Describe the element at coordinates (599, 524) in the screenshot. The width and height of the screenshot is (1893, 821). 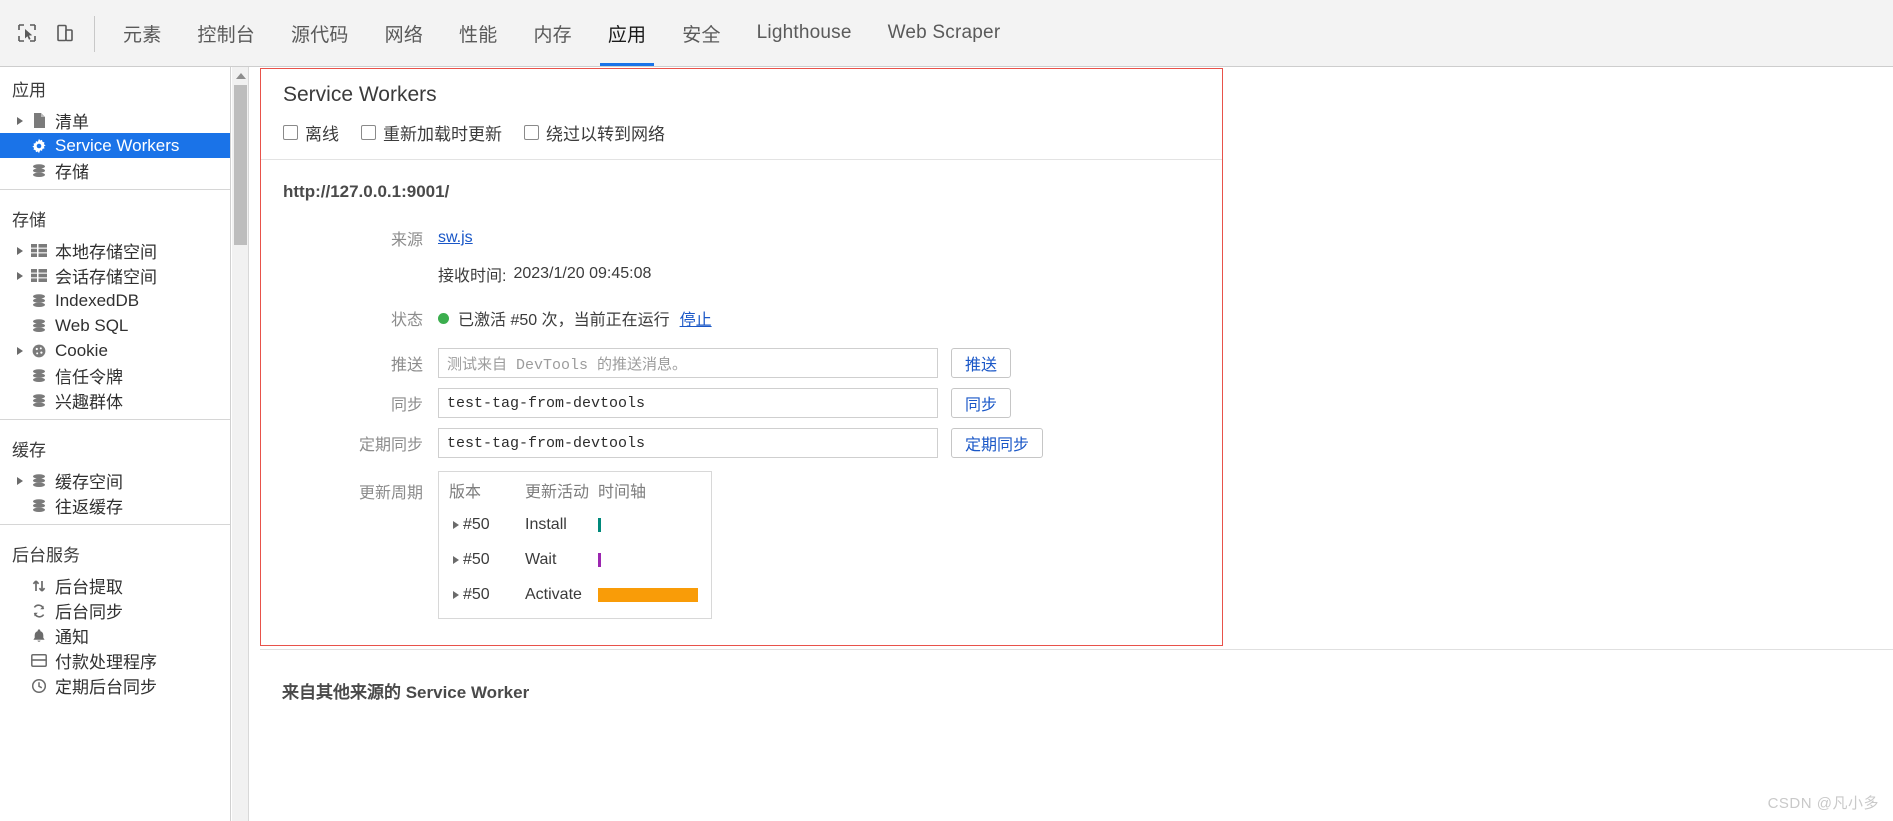
I see `timeline-bar` at that location.